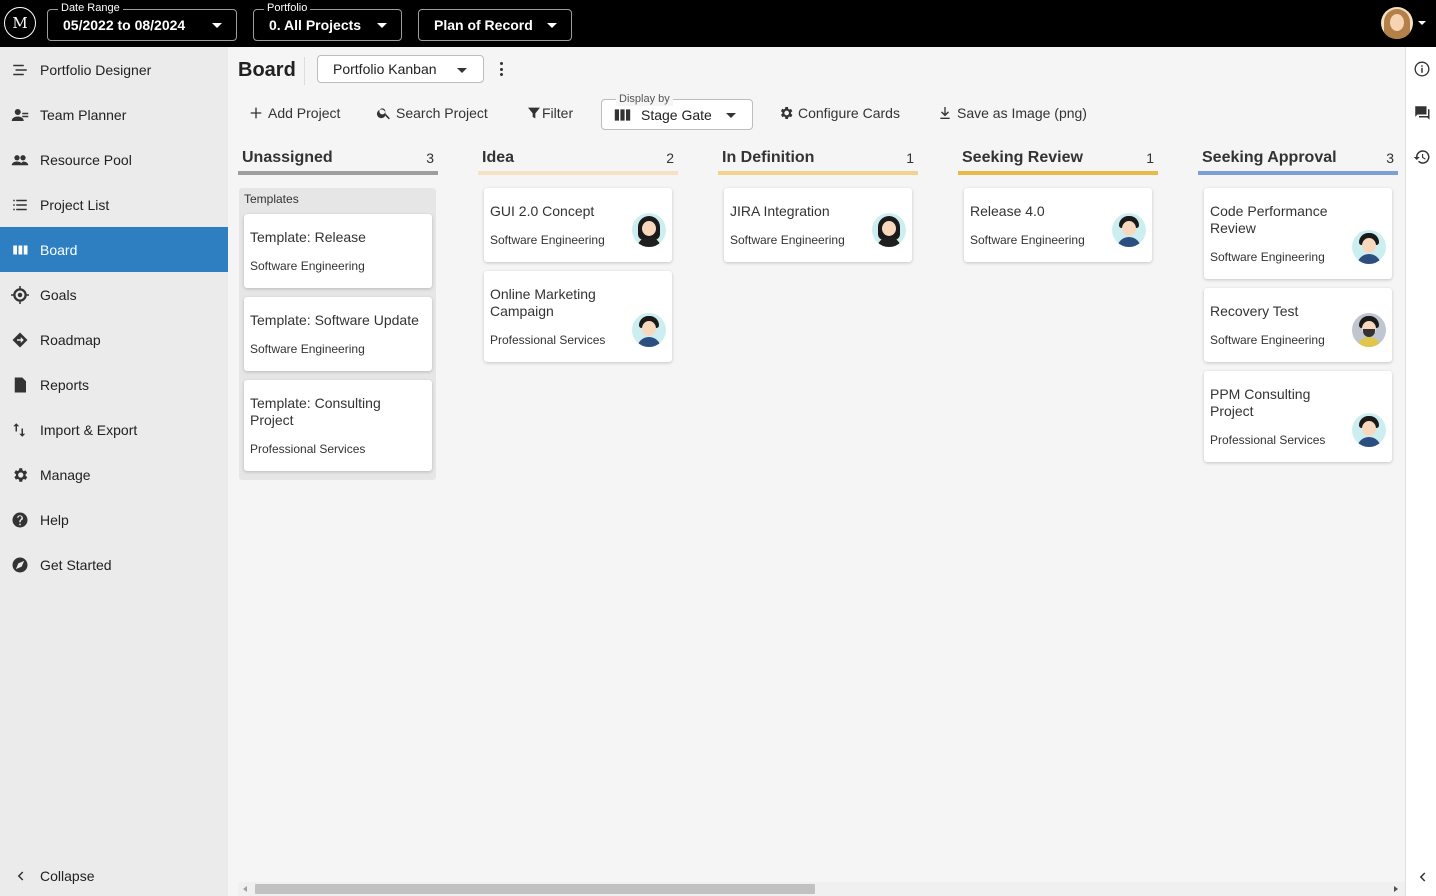  What do you see at coordinates (1390, 158) in the screenshot?
I see `column-count: 3` at bounding box center [1390, 158].